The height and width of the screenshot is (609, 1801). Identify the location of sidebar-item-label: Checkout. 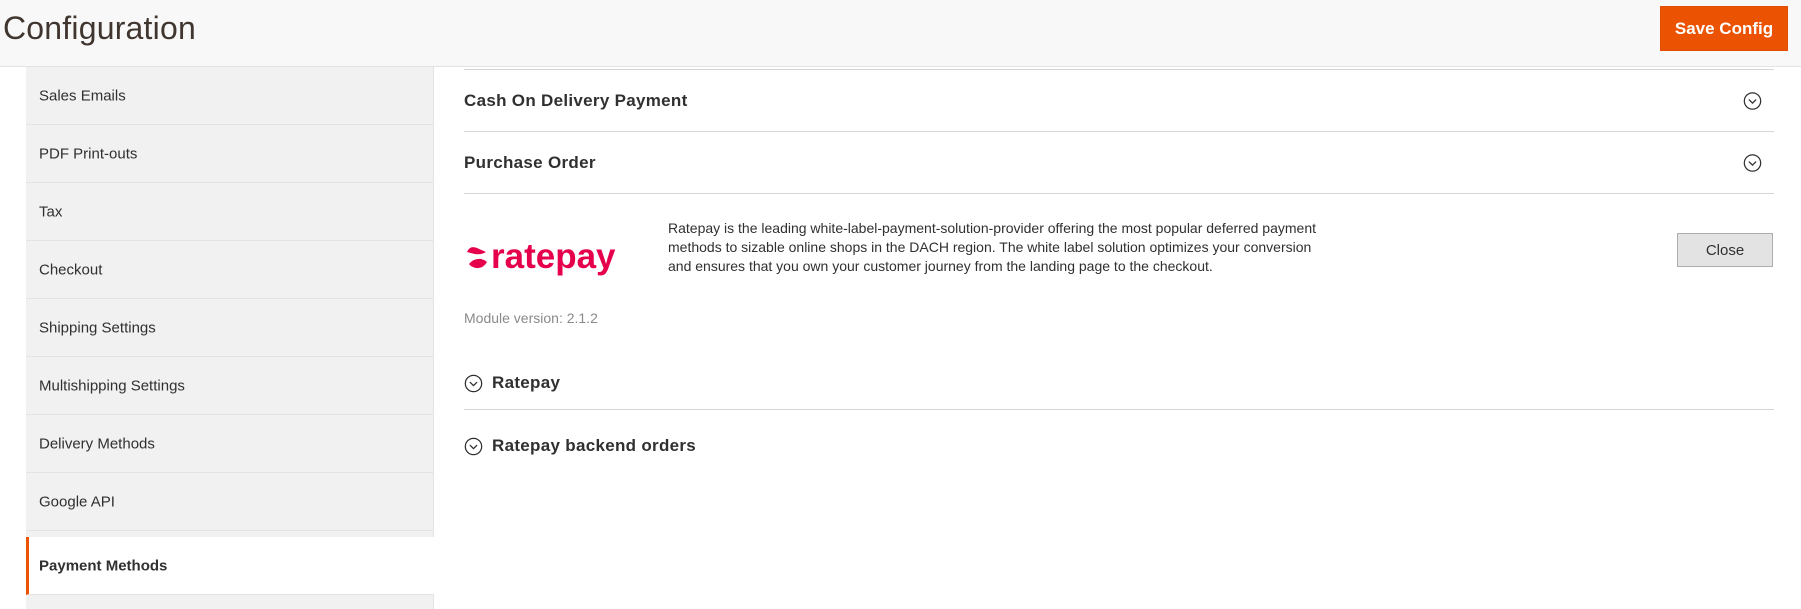
(71, 269).